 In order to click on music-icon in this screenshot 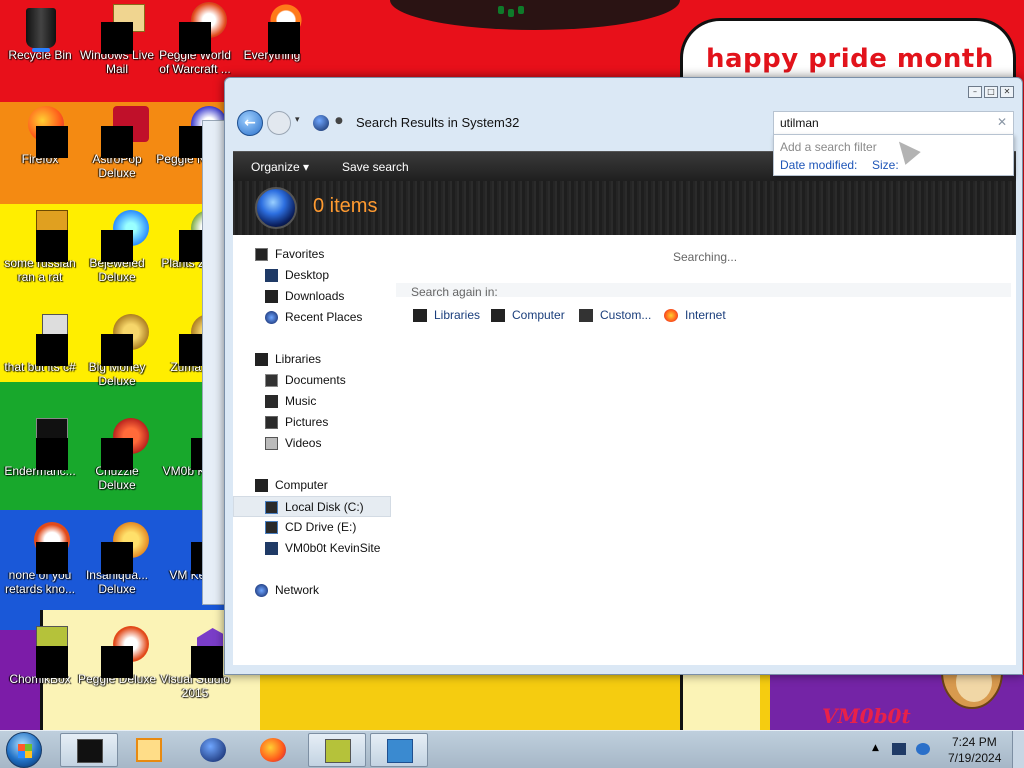, I will do `click(271, 401)`.